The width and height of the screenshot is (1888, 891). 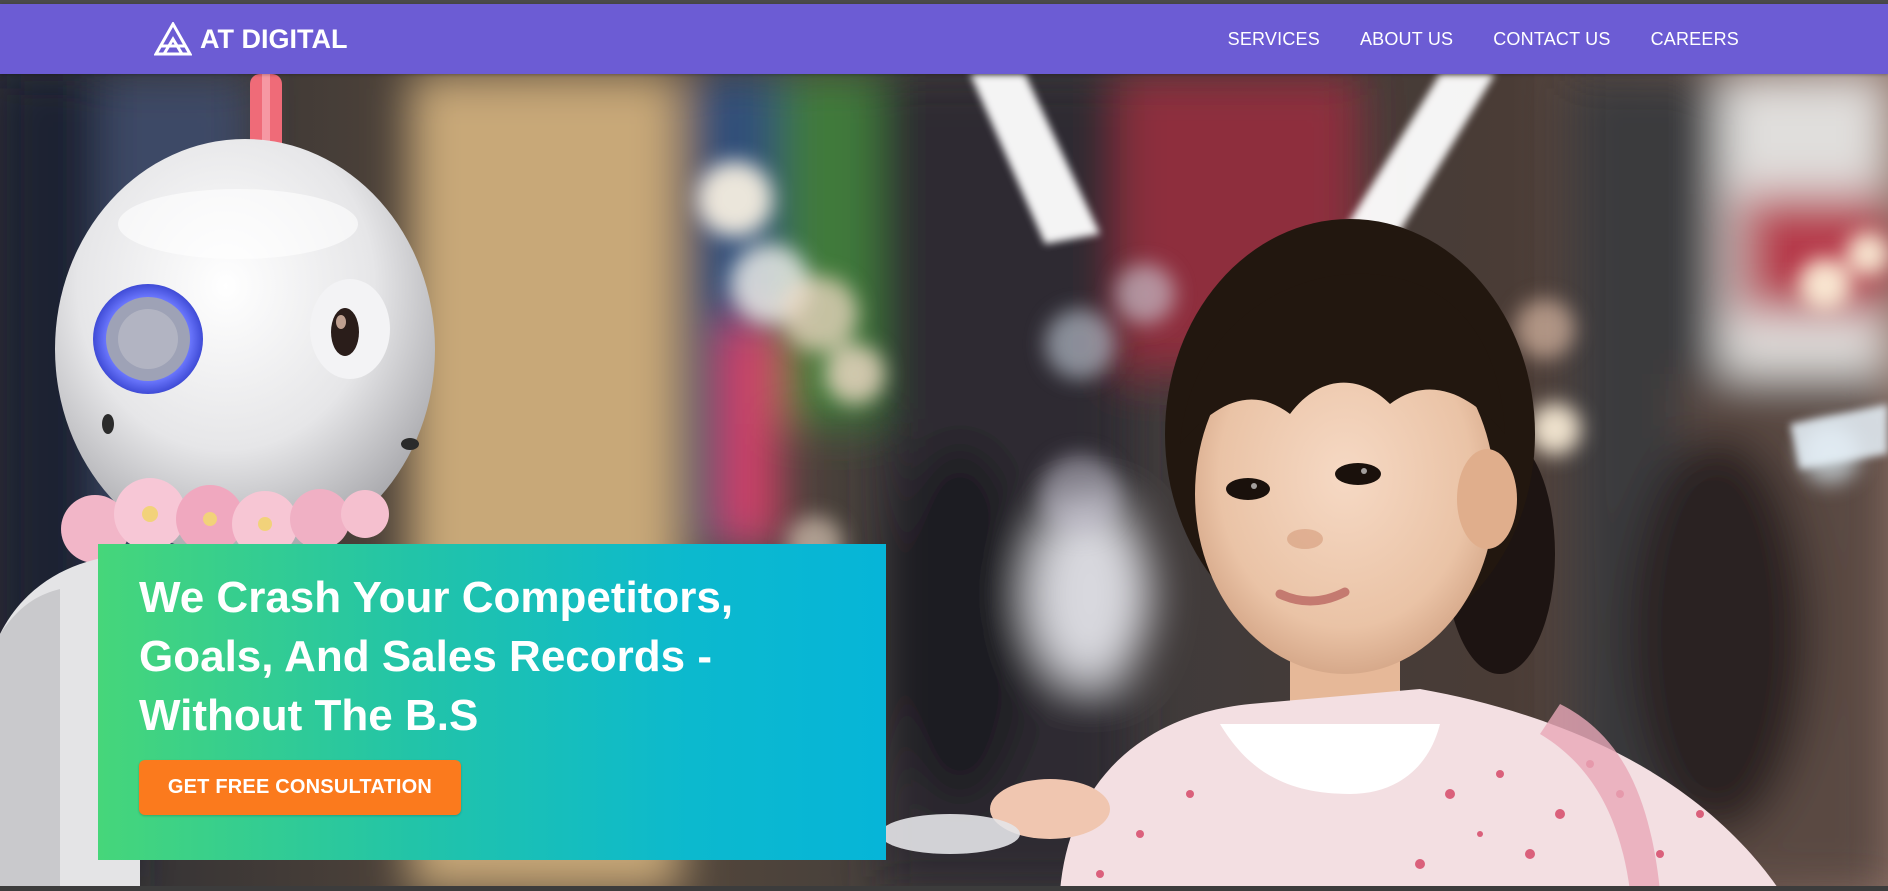 What do you see at coordinates (173, 39) in the screenshot?
I see `triangle-logo-icon` at bounding box center [173, 39].